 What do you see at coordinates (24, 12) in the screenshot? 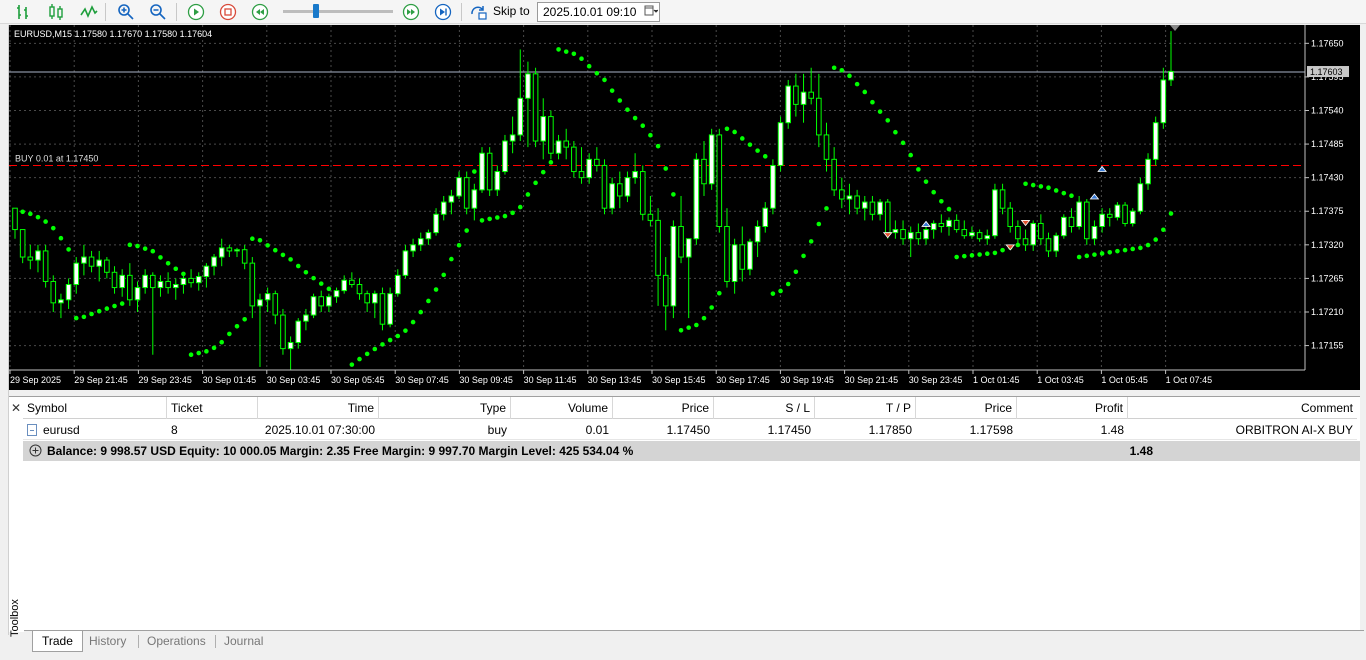
I see `bars-chart-icon` at bounding box center [24, 12].